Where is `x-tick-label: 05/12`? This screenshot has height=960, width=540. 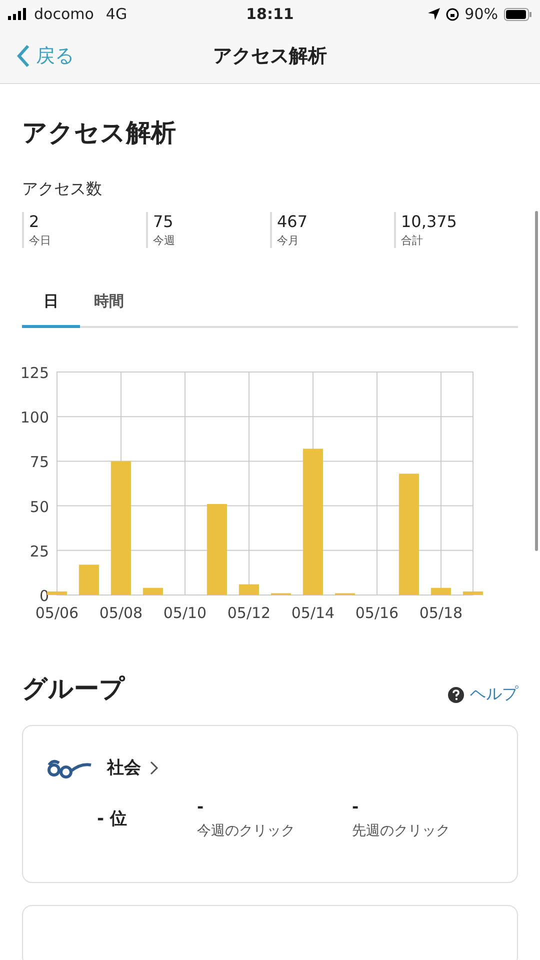
x-tick-label: 05/12 is located at coordinates (249, 613).